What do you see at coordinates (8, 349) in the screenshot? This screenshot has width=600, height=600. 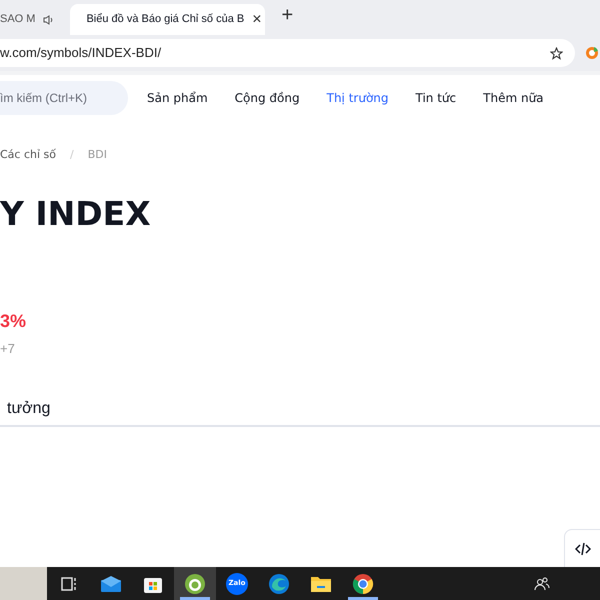 I see `time-zone-text: +7` at bounding box center [8, 349].